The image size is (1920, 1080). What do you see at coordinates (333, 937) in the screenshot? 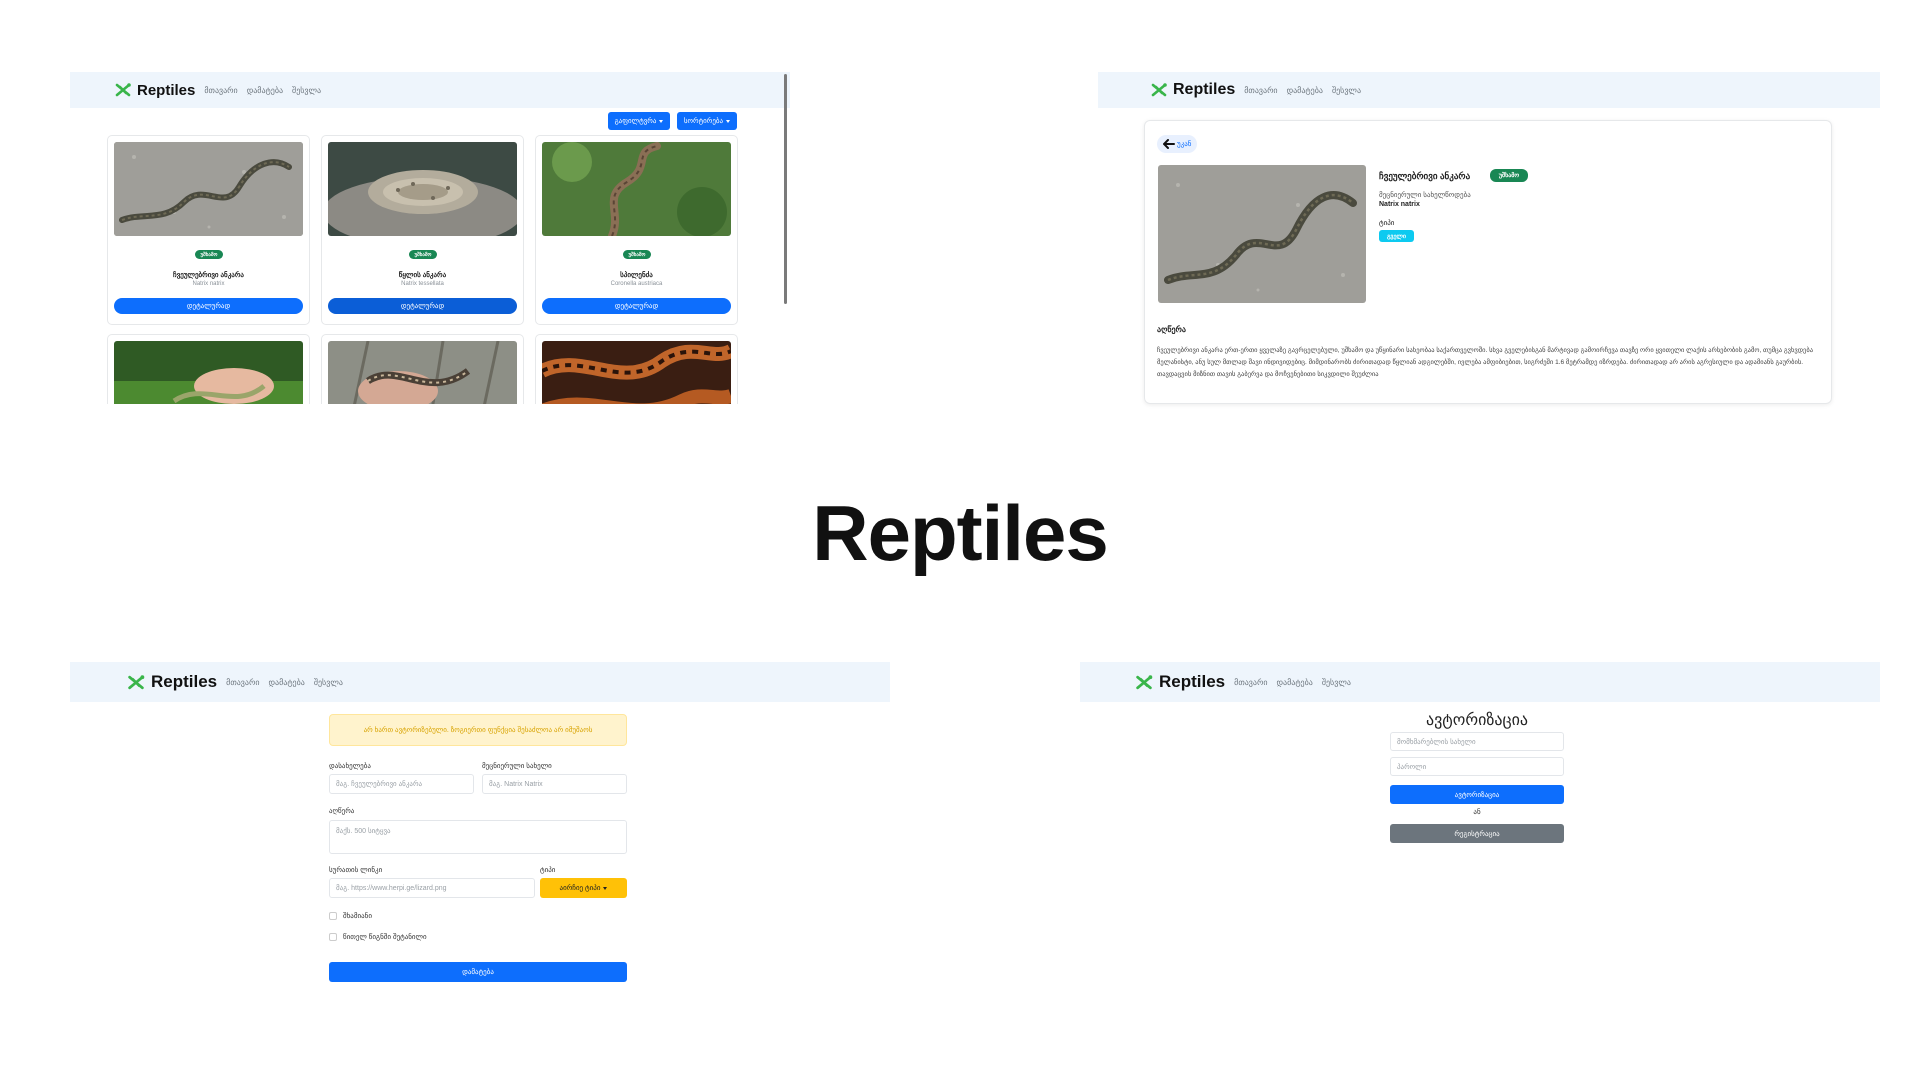
I see `redbook-checkbox` at bounding box center [333, 937].